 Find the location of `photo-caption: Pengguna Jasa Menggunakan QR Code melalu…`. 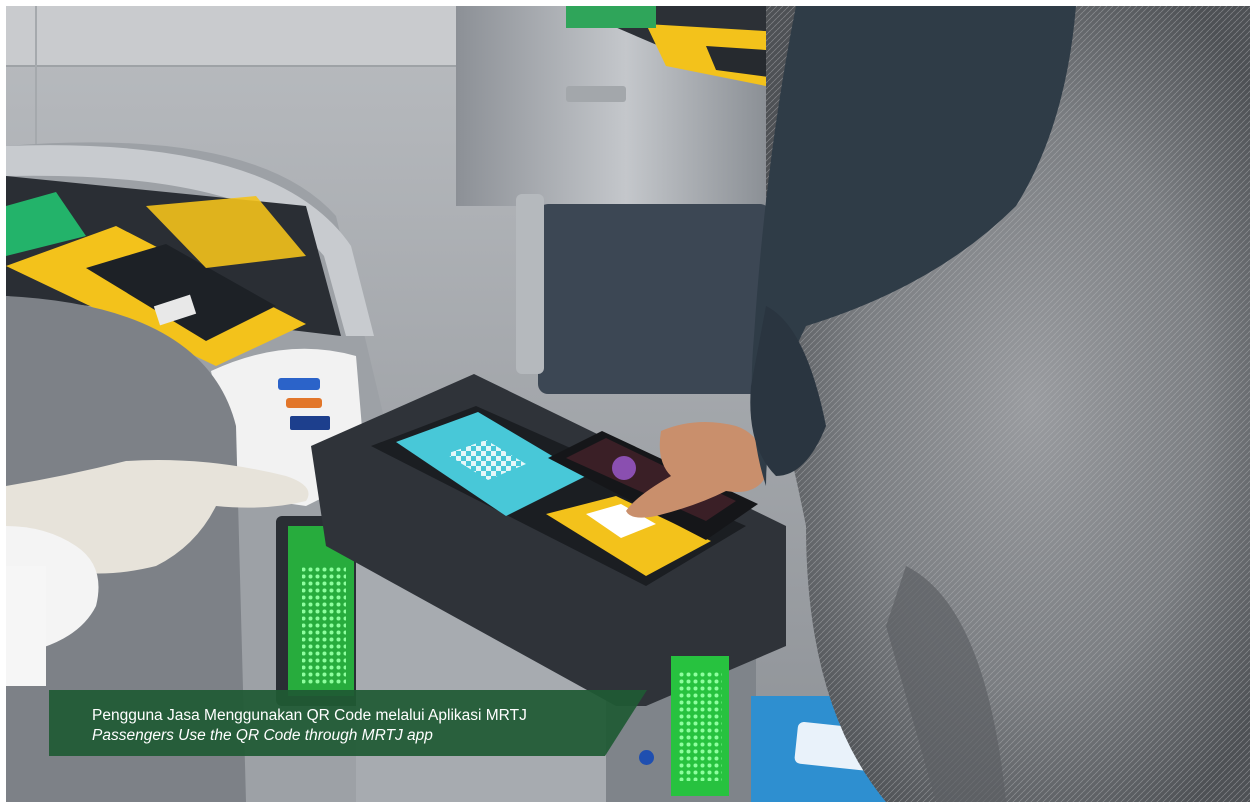

photo-caption: Pengguna Jasa Menggunakan QR Code melalu… is located at coordinates (309, 726).